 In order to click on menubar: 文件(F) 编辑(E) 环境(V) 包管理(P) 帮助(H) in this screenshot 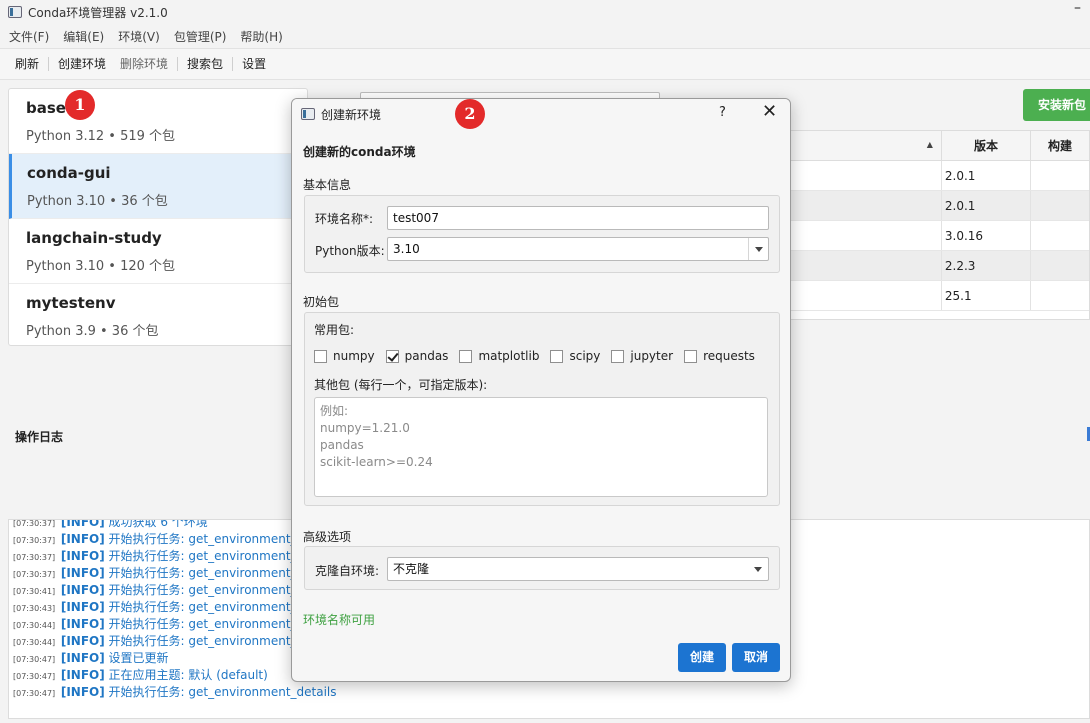, I will do `click(545, 36)`.